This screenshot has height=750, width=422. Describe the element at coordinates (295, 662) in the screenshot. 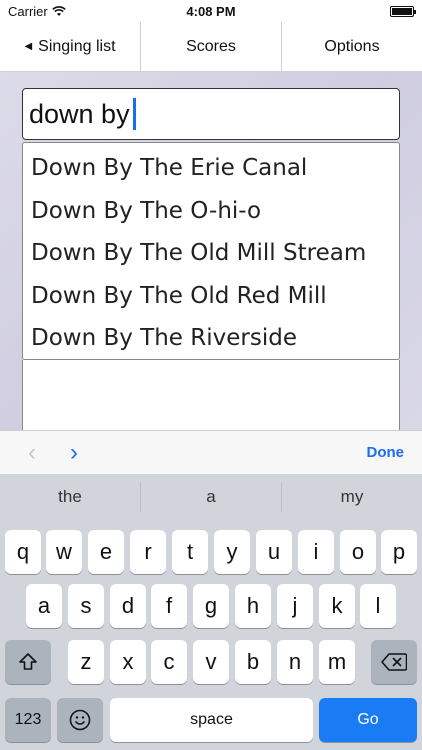

I see `key-n: n` at that location.